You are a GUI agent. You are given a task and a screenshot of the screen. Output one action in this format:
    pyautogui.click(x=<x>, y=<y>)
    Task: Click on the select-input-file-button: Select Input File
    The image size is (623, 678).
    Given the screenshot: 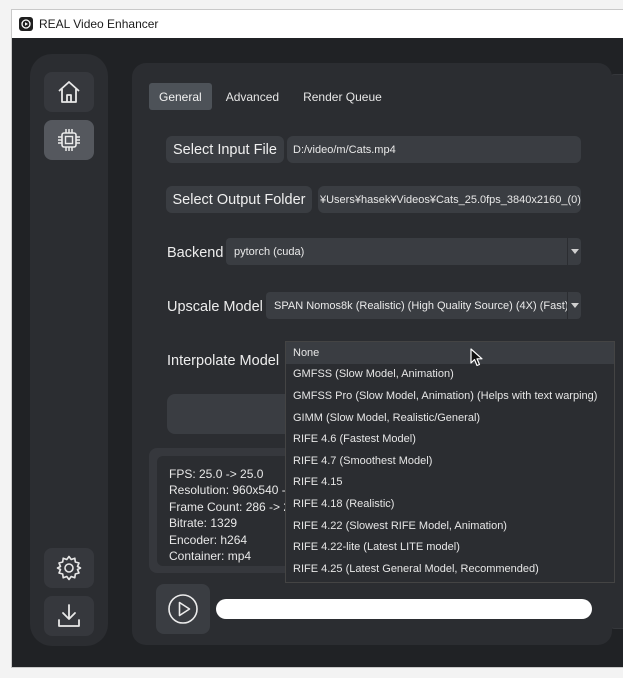 What is the action you would take?
    pyautogui.click(x=225, y=149)
    